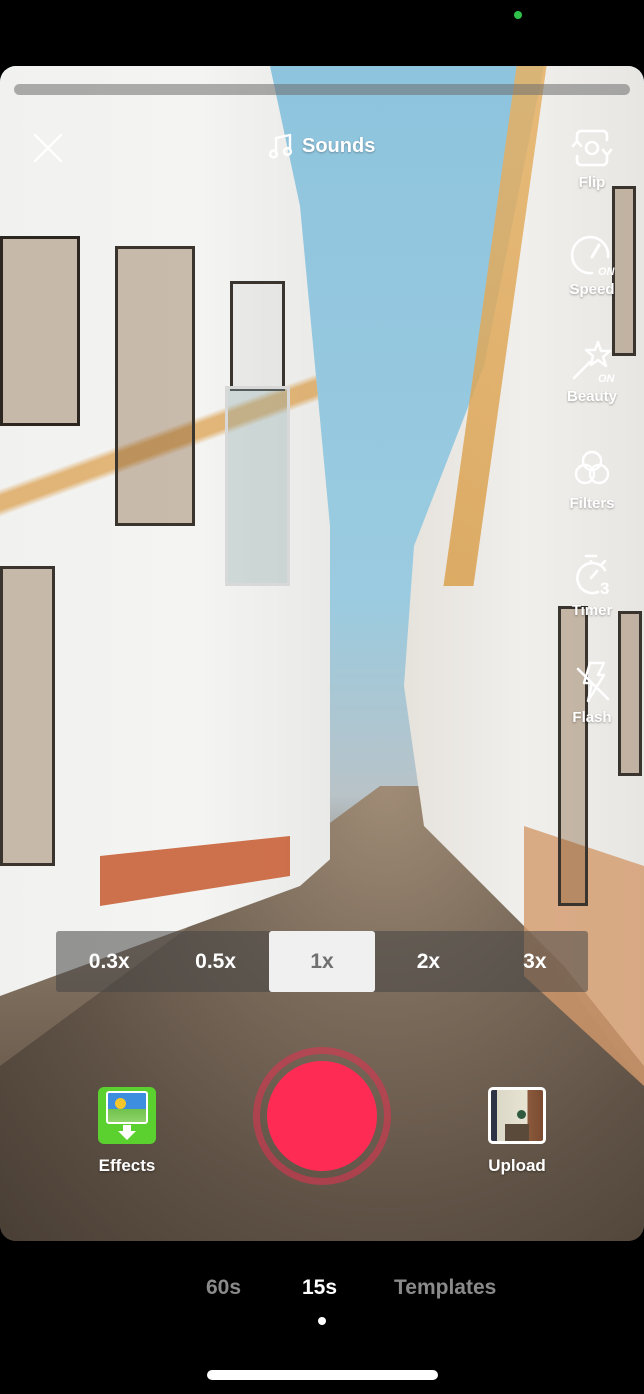 This screenshot has width=644, height=1394. What do you see at coordinates (592, 576) in the screenshot?
I see `timer-icon: 3` at bounding box center [592, 576].